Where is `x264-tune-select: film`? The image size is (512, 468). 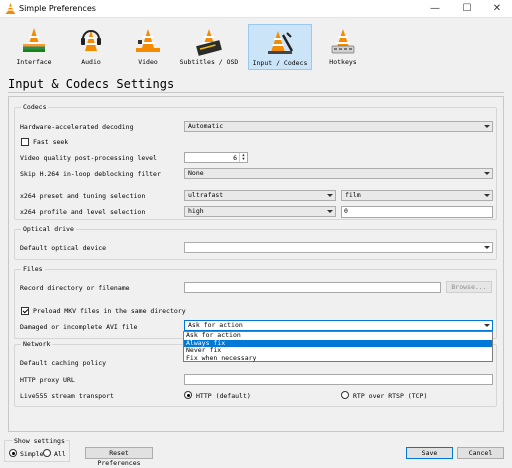
x264-tune-select: film is located at coordinates (417, 195).